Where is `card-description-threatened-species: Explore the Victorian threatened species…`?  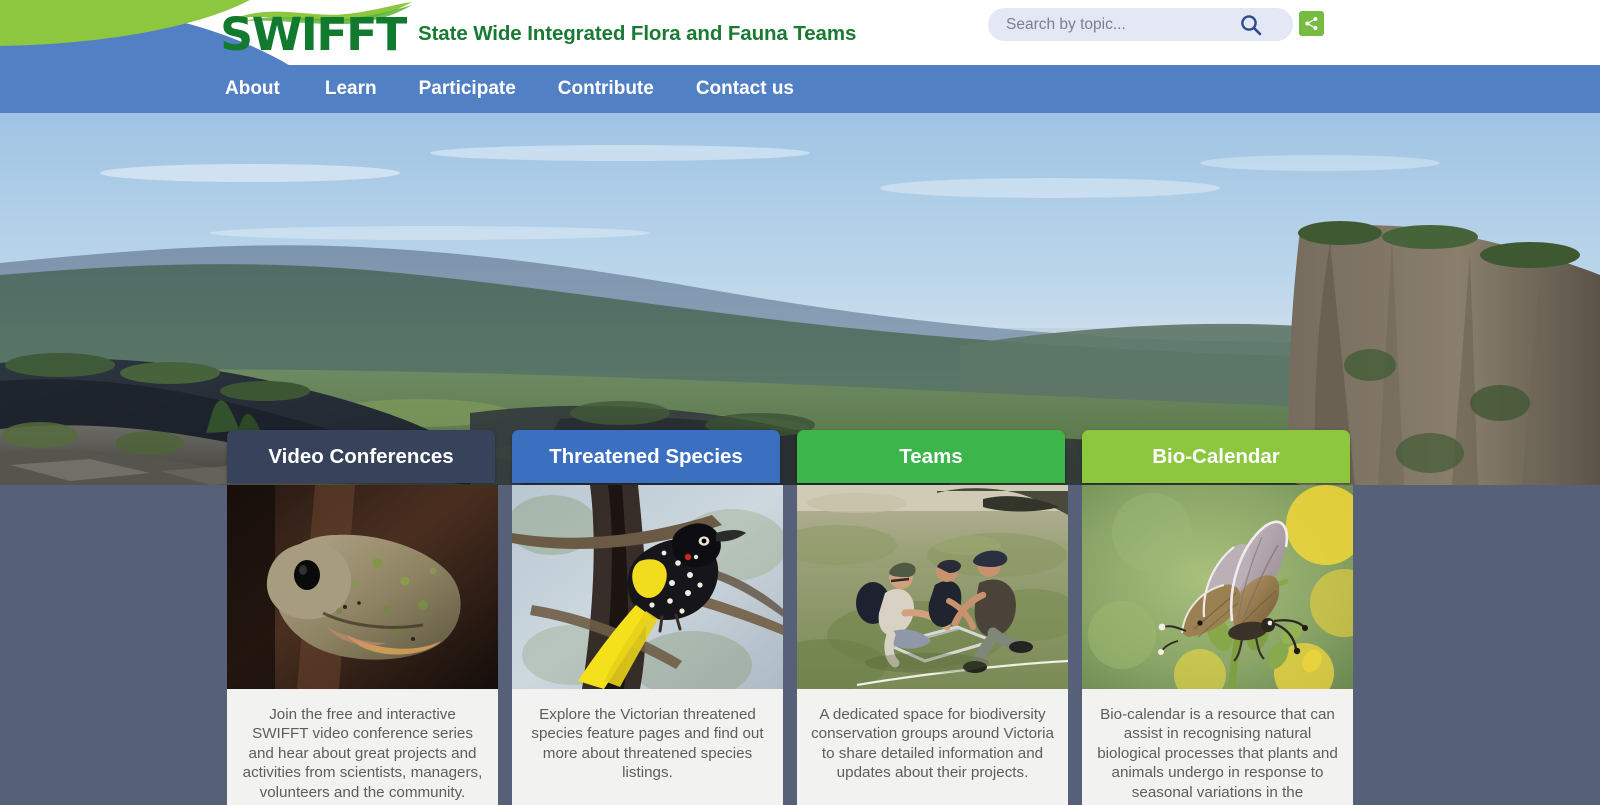
card-description-threatened-species: Explore the Victorian threatened species… is located at coordinates (647, 747).